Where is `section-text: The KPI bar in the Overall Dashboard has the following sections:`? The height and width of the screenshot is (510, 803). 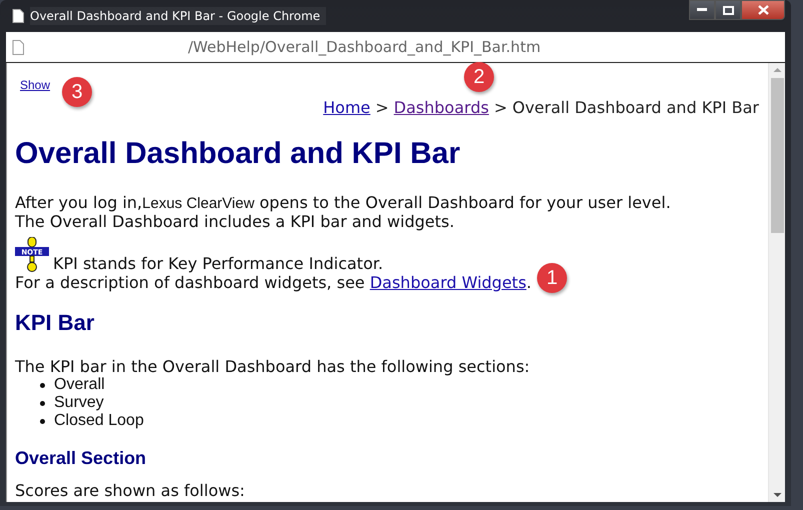 section-text: The KPI bar in the Overall Dashboard has the following sections: is located at coordinates (273, 366).